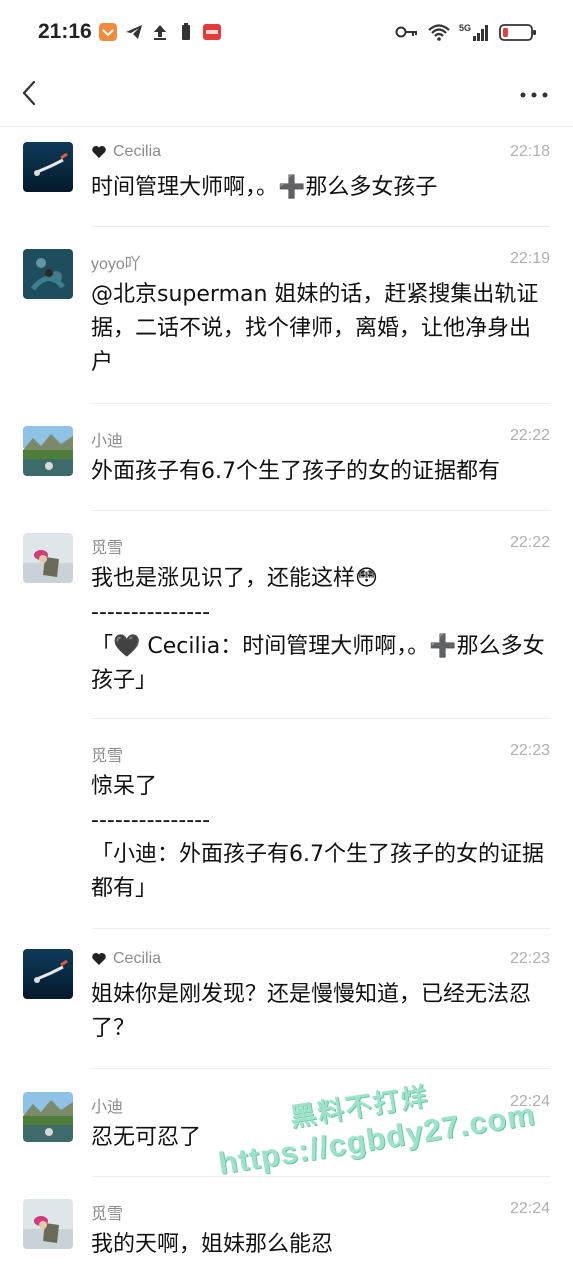 Image resolution: width=573 pixels, height=1280 pixels. What do you see at coordinates (65, 31) in the screenshot?
I see `status-time: 21:16` at bounding box center [65, 31].